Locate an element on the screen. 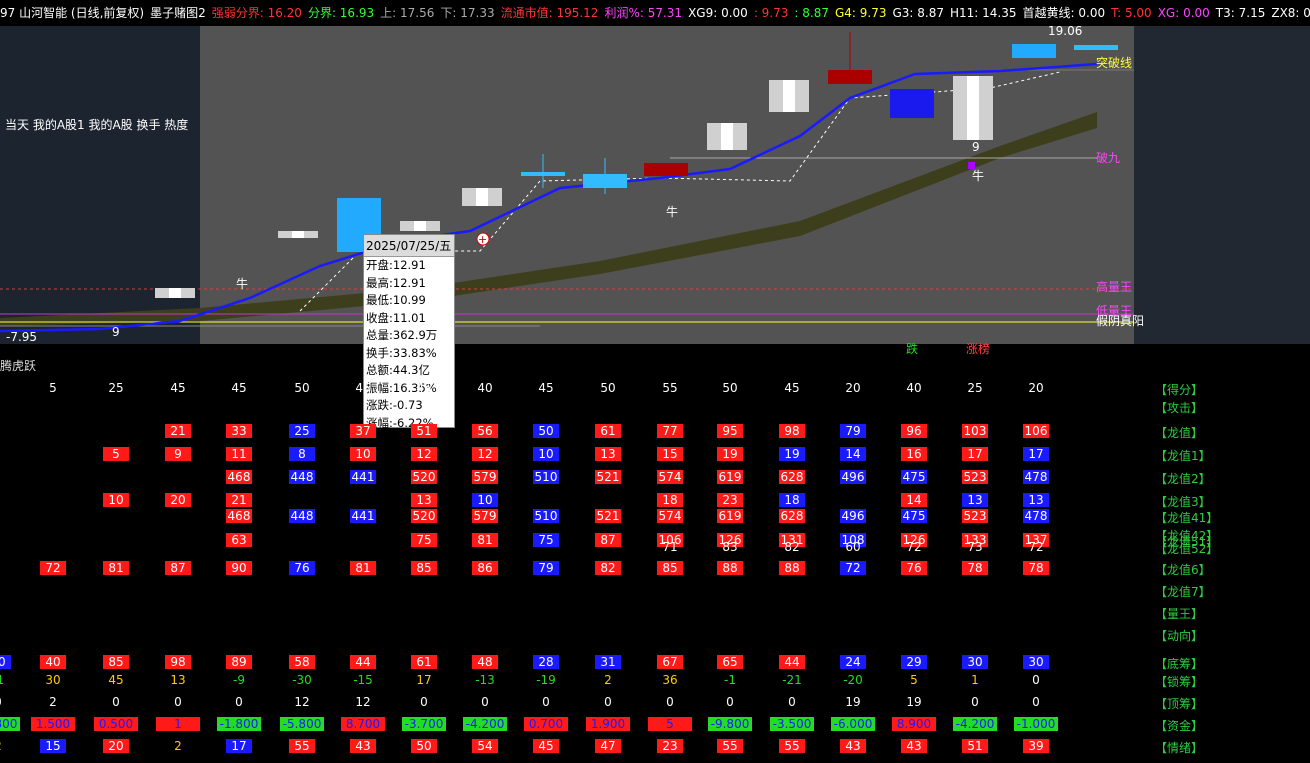 This screenshot has width=1310, height=763. mood-cell: 54 is located at coordinates (485, 746).